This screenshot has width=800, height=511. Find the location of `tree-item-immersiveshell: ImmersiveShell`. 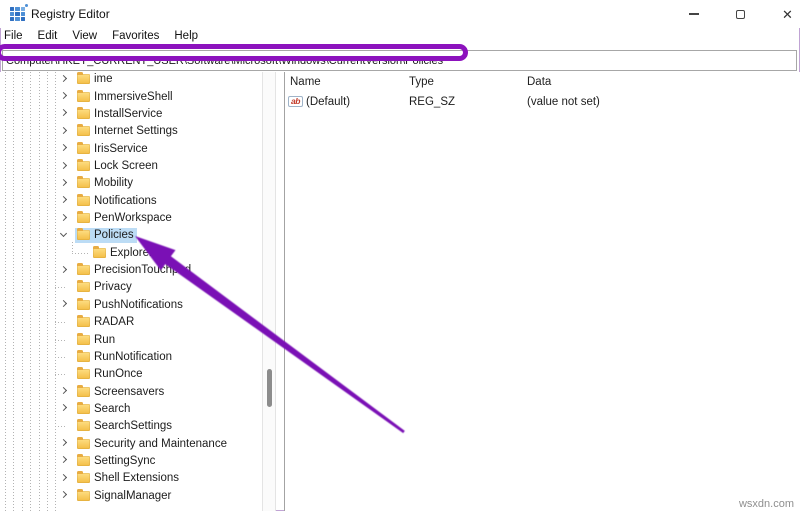

tree-item-immersiveshell: ImmersiveShell is located at coordinates (131, 96).